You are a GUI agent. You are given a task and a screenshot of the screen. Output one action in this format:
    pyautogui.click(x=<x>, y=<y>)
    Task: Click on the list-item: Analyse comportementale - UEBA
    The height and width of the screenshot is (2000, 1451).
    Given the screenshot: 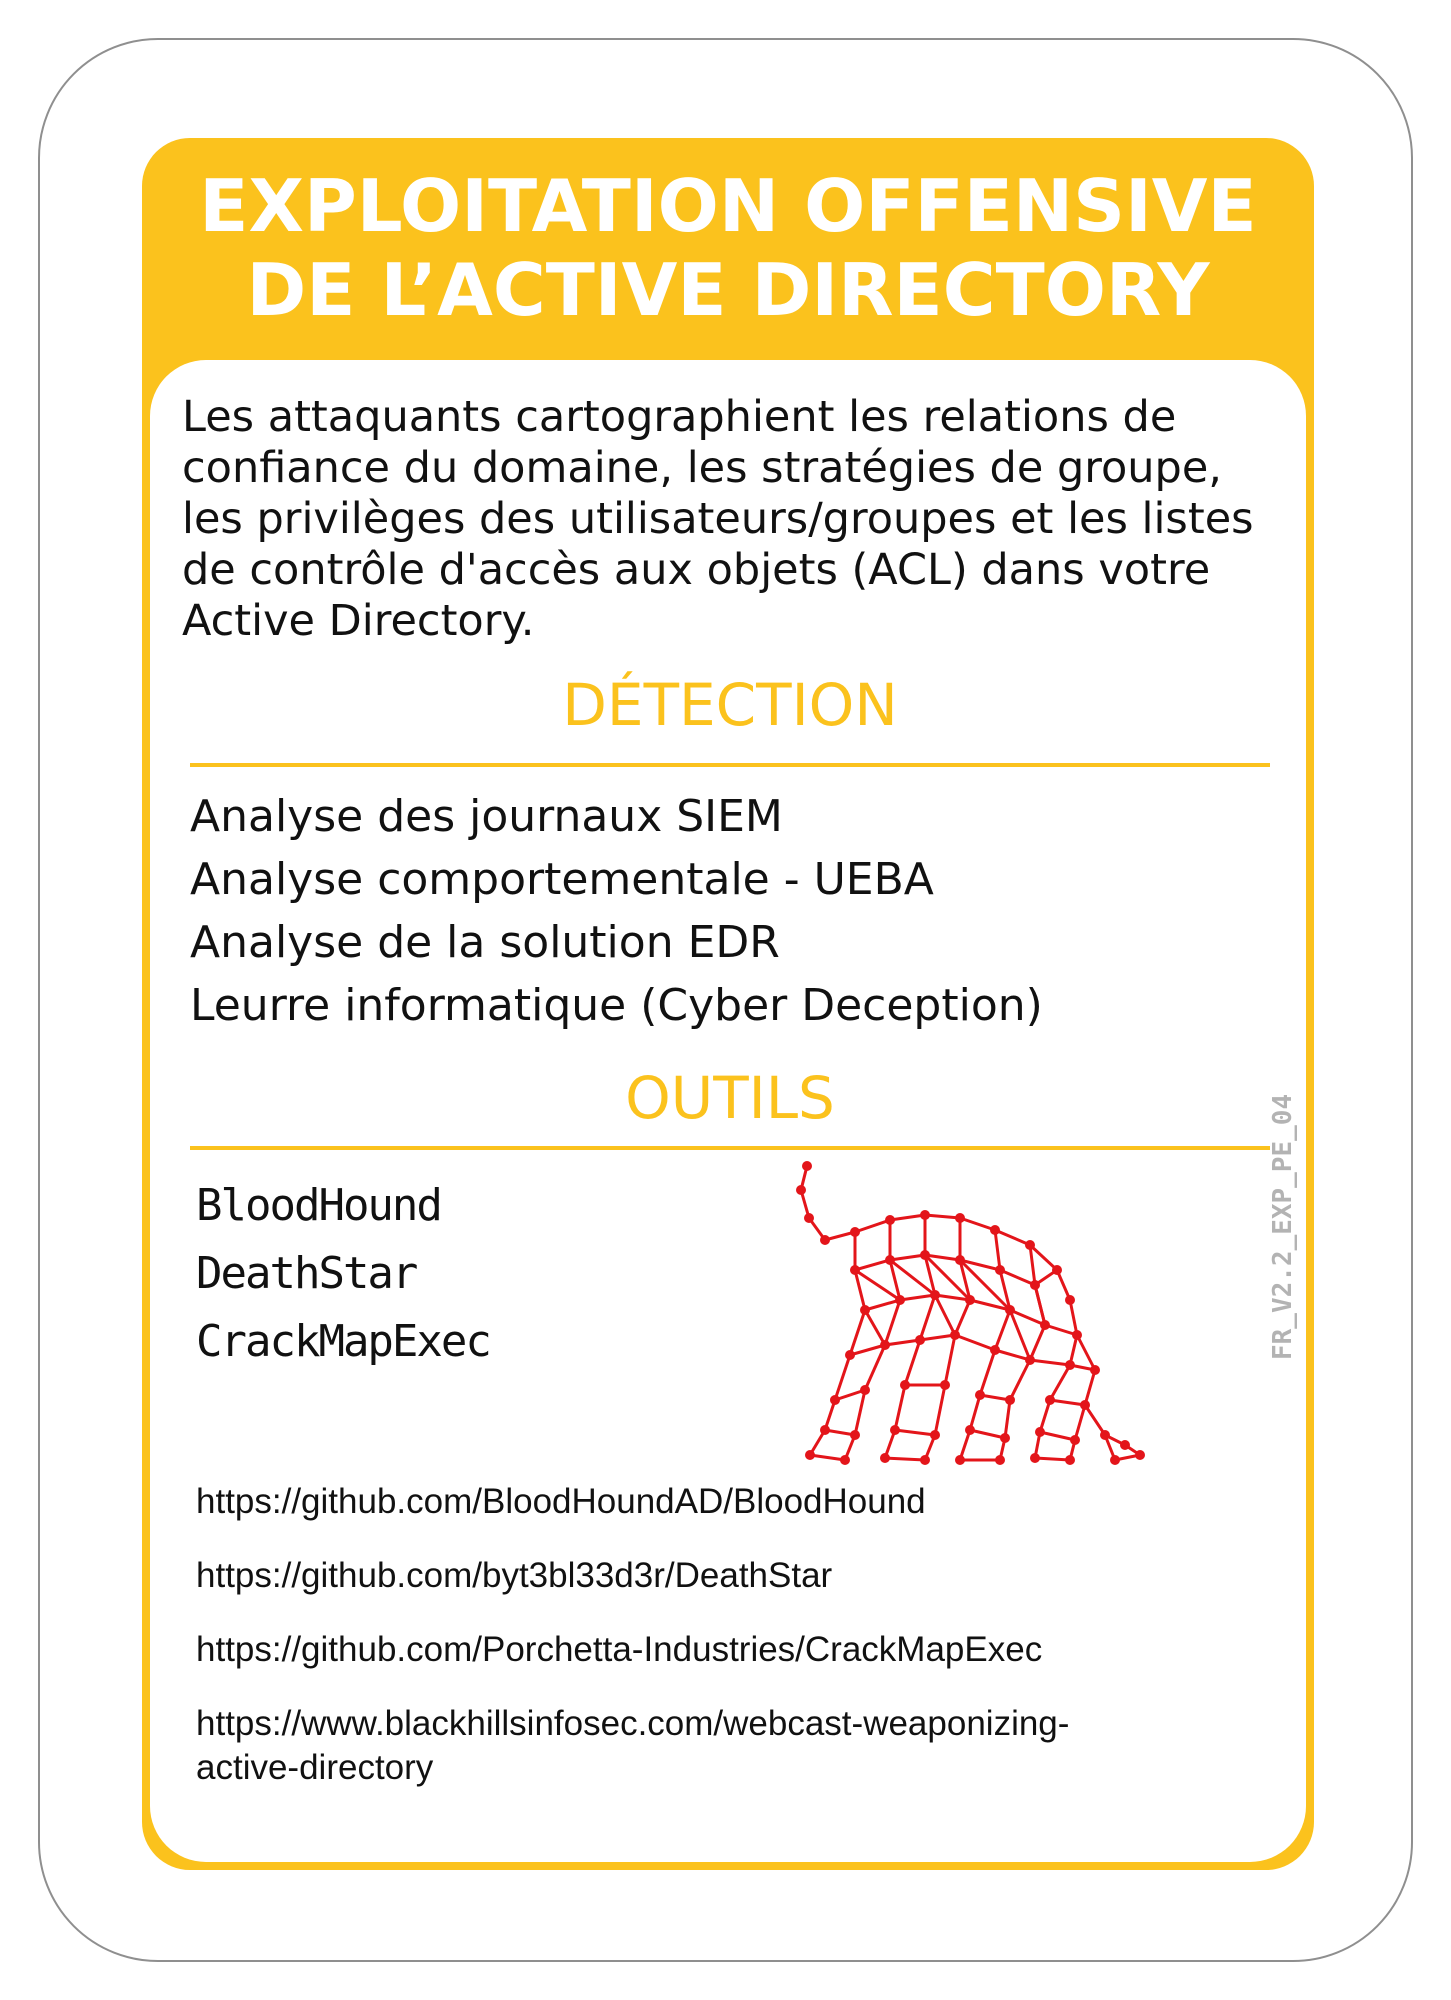 What is the action you would take?
    pyautogui.click(x=562, y=879)
    